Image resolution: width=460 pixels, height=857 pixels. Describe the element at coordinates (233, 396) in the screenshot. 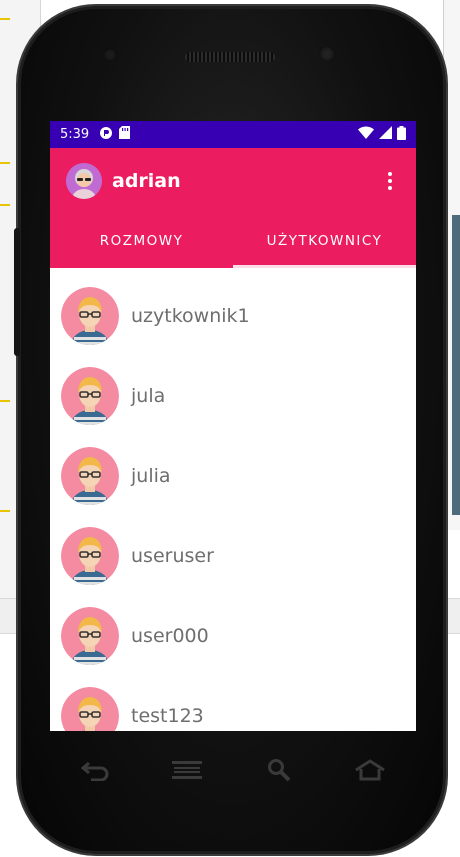

I see `list-item: jula` at that location.